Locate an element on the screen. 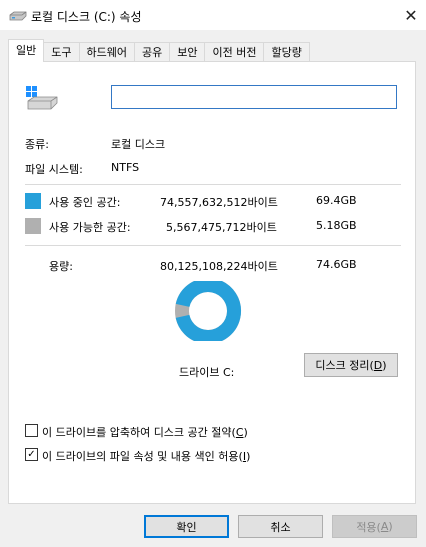 The width and height of the screenshot is (426, 547). disk-cleanup-access-key: D is located at coordinates (378, 365).